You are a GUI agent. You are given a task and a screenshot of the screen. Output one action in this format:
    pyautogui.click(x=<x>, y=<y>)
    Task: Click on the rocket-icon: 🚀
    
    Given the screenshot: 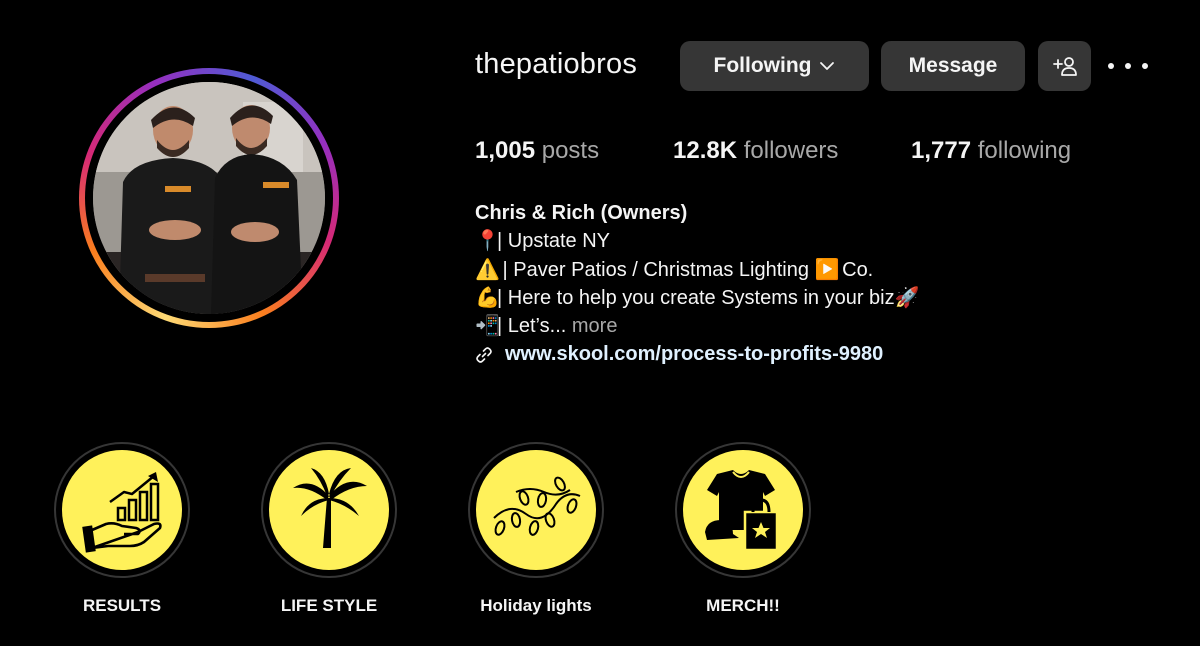 What is the action you would take?
    pyautogui.click(x=907, y=297)
    